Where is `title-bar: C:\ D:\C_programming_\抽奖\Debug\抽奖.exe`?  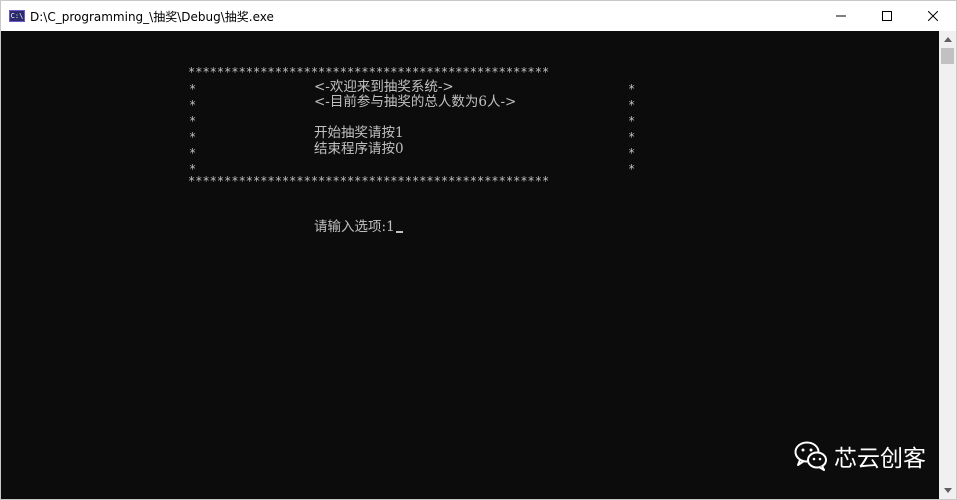
title-bar: C:\ D:\C_programming_\抽奖\Debug\抽奖.exe is located at coordinates (478, 16).